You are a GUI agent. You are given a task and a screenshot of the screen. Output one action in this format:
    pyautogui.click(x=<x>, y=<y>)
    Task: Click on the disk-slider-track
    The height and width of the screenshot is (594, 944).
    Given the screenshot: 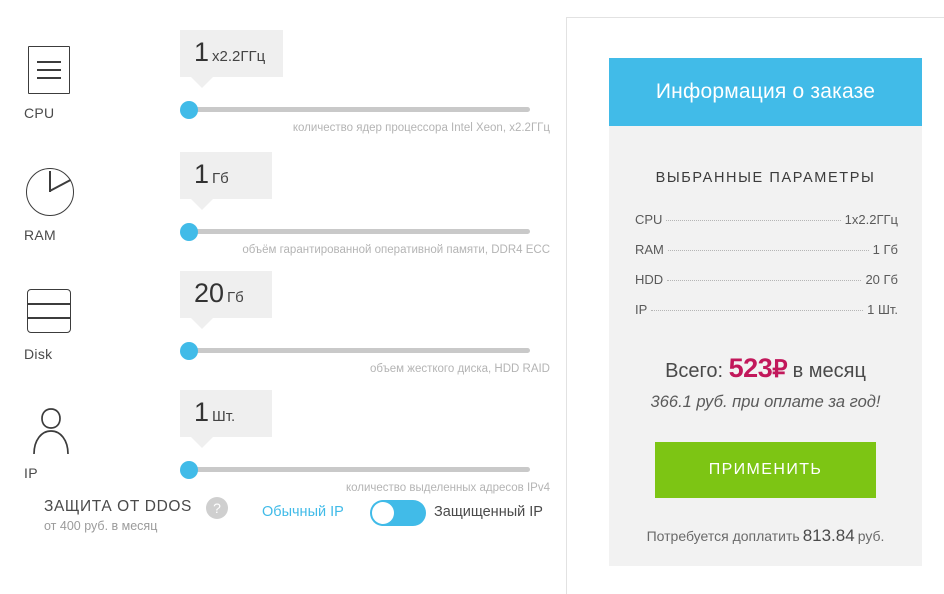 What is the action you would take?
    pyautogui.click(x=359, y=350)
    